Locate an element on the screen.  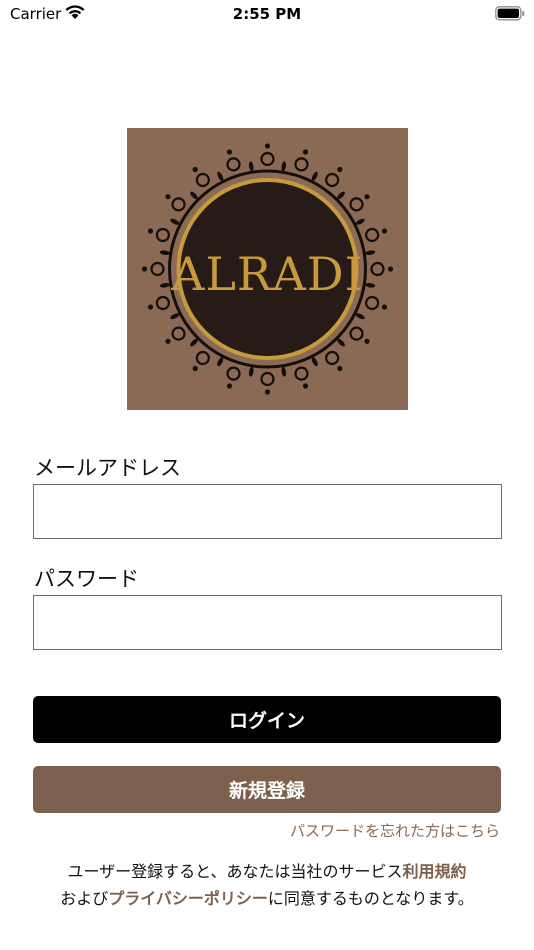
login-button: ログイン is located at coordinates (267, 719).